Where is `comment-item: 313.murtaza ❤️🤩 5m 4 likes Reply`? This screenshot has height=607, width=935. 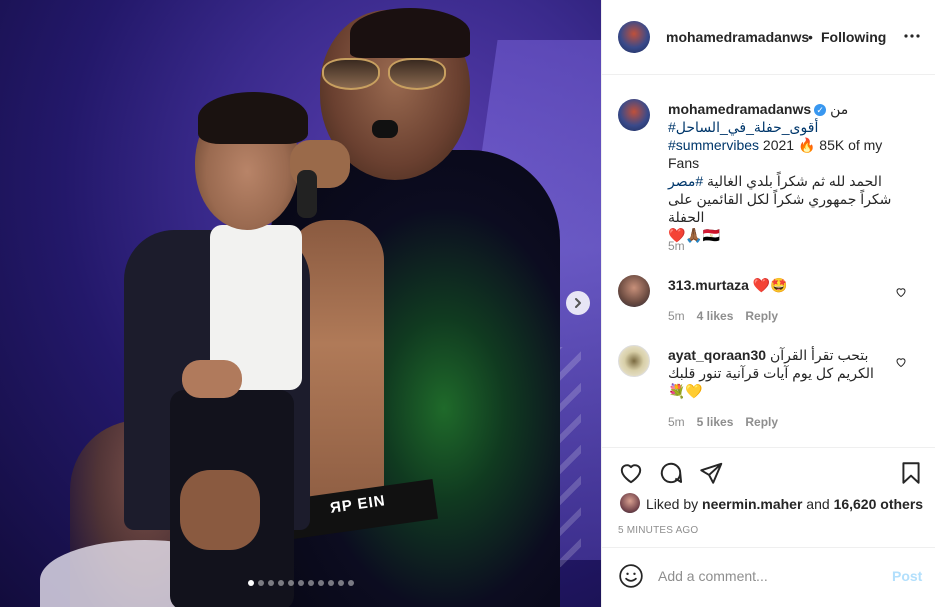 comment-item: 313.murtaza ❤️🤩 5m 4 likes Reply is located at coordinates (769, 305).